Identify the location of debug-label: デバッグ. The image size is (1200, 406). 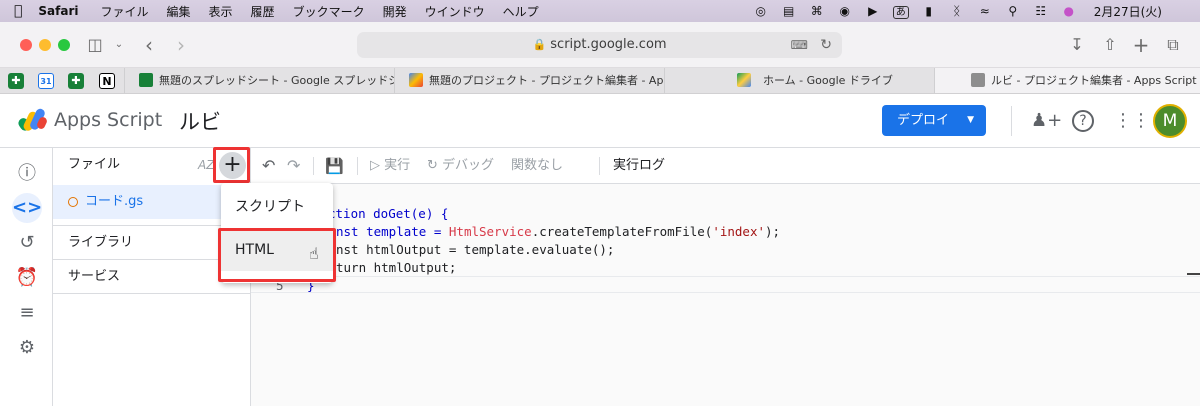
(468, 165).